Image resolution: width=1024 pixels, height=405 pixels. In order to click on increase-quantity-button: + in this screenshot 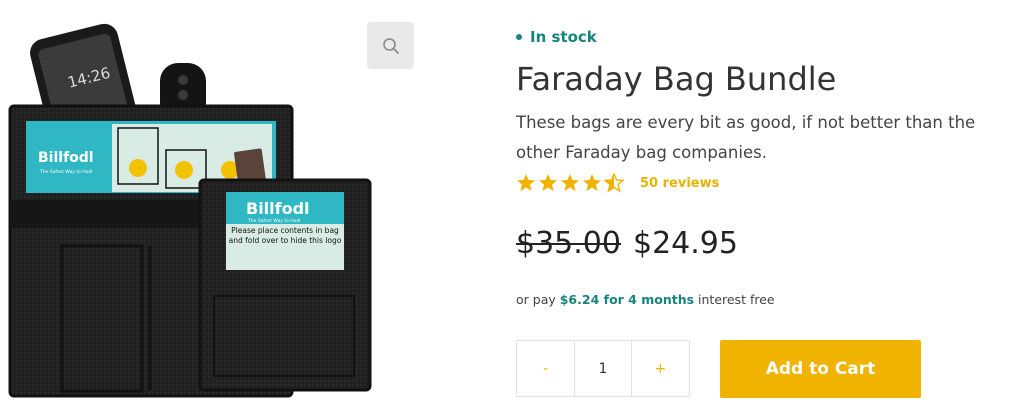, I will do `click(660, 368)`.